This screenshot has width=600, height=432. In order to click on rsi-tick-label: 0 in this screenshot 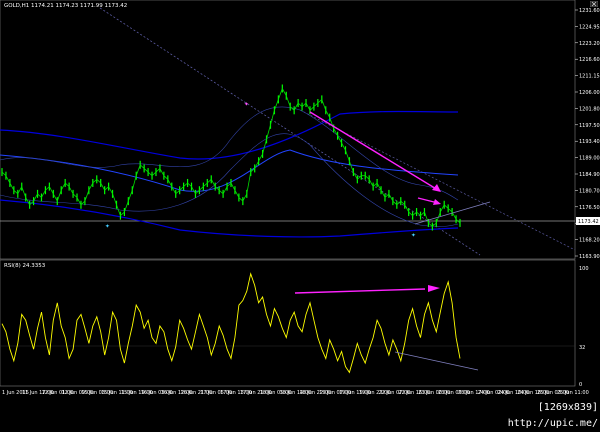, I will do `click(580, 385)`.